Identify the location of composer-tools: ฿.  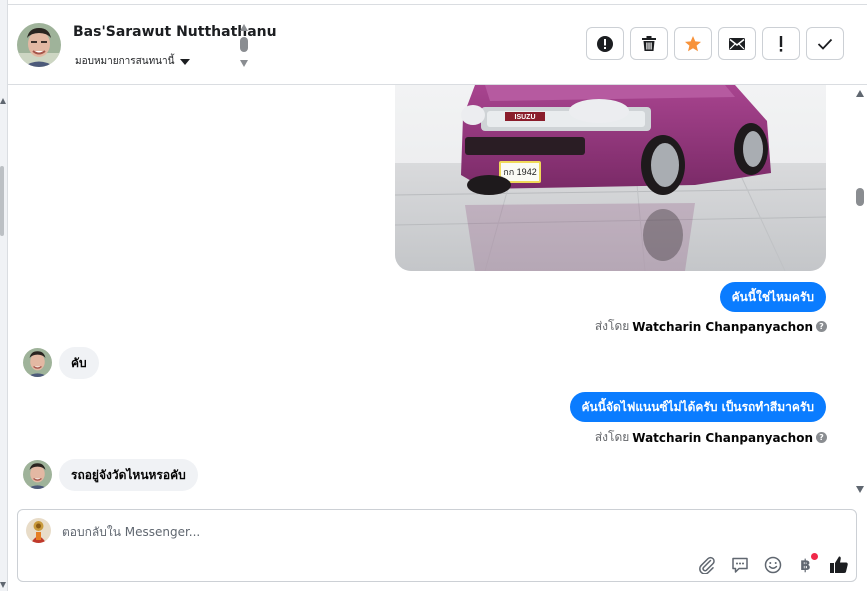
(772, 564).